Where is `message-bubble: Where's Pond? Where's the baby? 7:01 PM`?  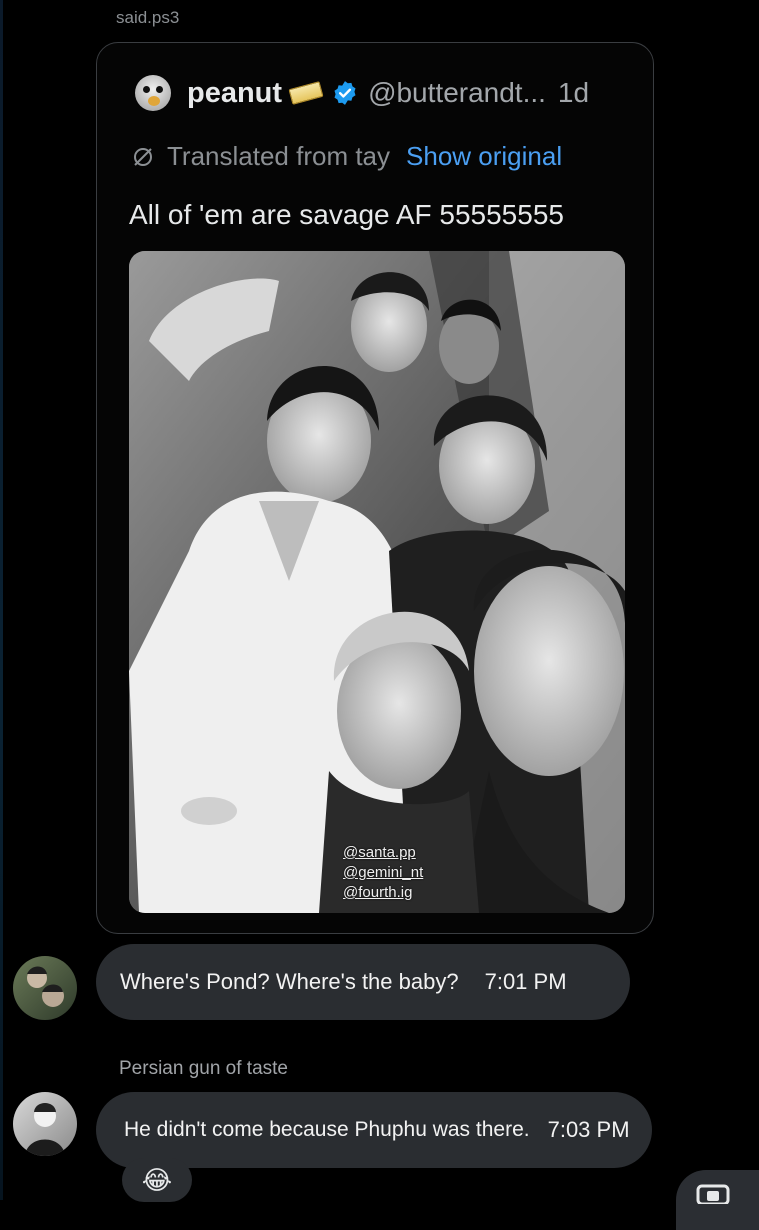 message-bubble: Where's Pond? Where's the baby? 7:01 PM is located at coordinates (363, 982).